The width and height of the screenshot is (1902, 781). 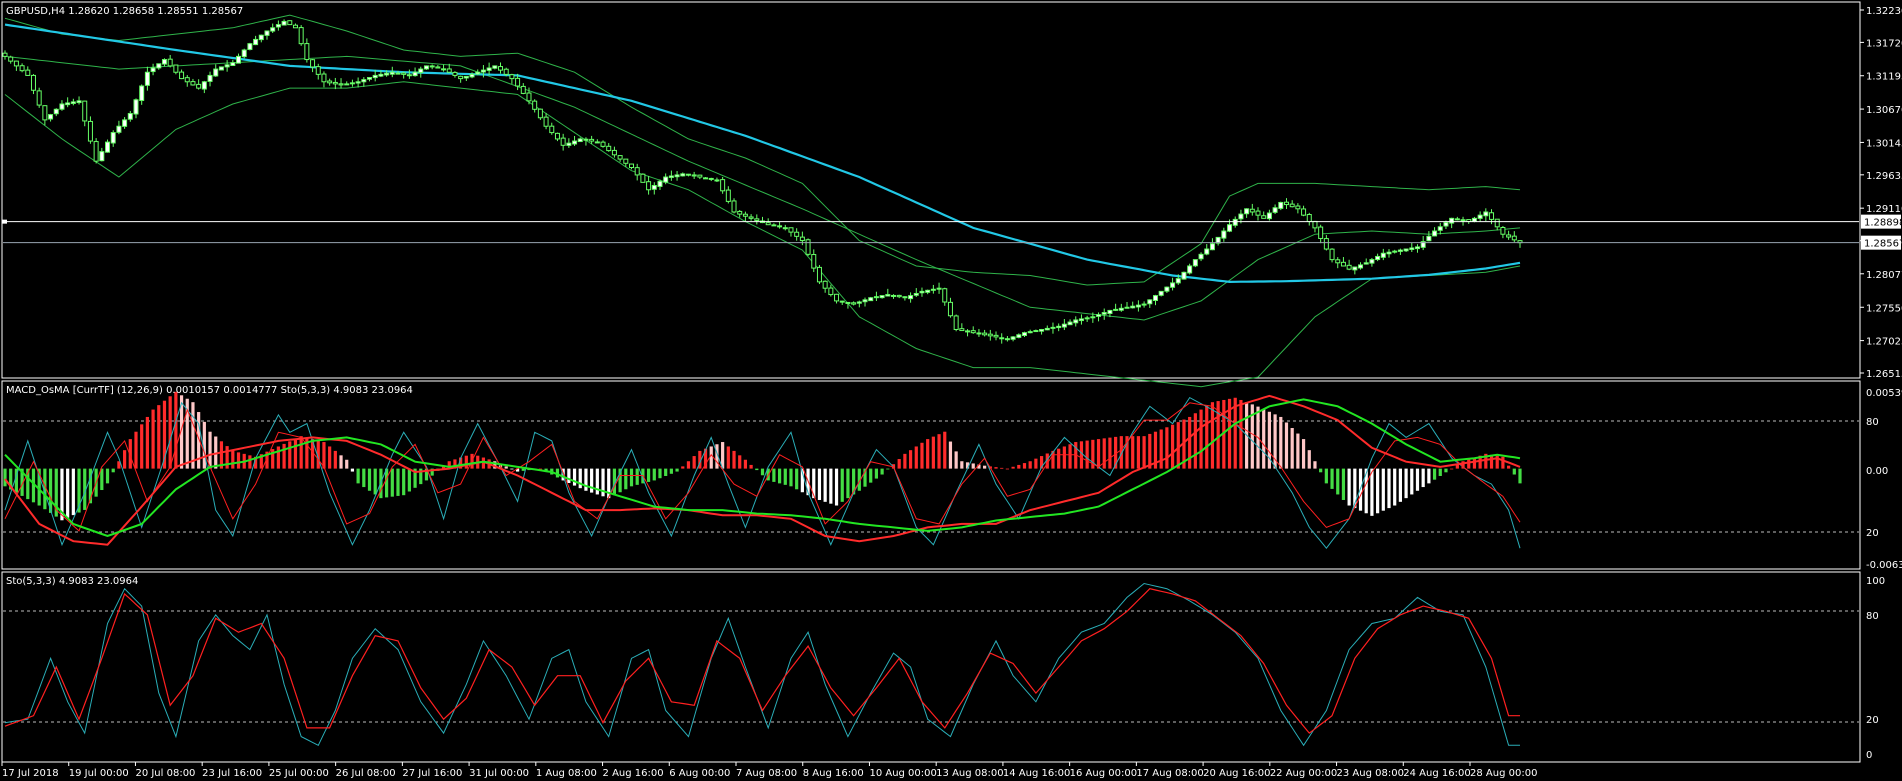 What do you see at coordinates (1875, 581) in the screenshot?
I see `stochastic-tick-label: 100` at bounding box center [1875, 581].